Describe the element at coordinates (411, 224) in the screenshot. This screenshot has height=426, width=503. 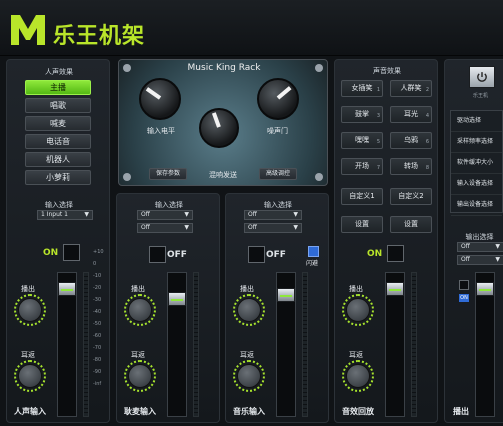
I see `custom-2-settings-button: 设置` at that location.